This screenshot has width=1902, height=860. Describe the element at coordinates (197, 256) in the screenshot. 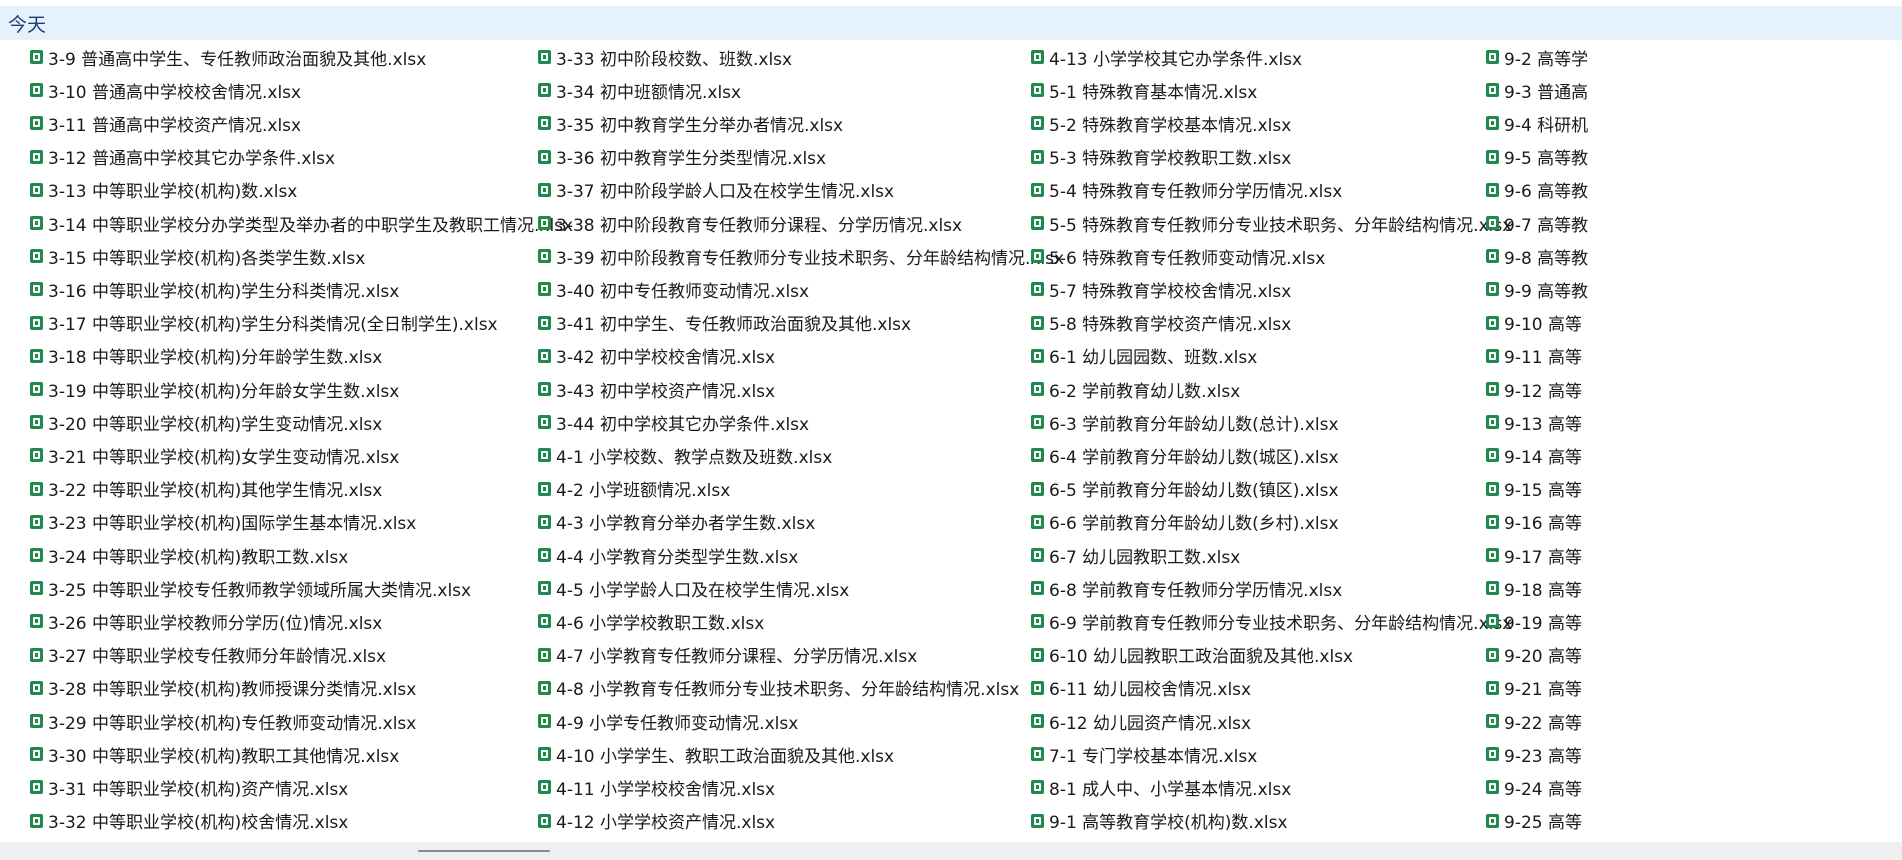

I see `file-item: 3-15 中等职业学校(机构)各类学生数.xlsx` at that location.